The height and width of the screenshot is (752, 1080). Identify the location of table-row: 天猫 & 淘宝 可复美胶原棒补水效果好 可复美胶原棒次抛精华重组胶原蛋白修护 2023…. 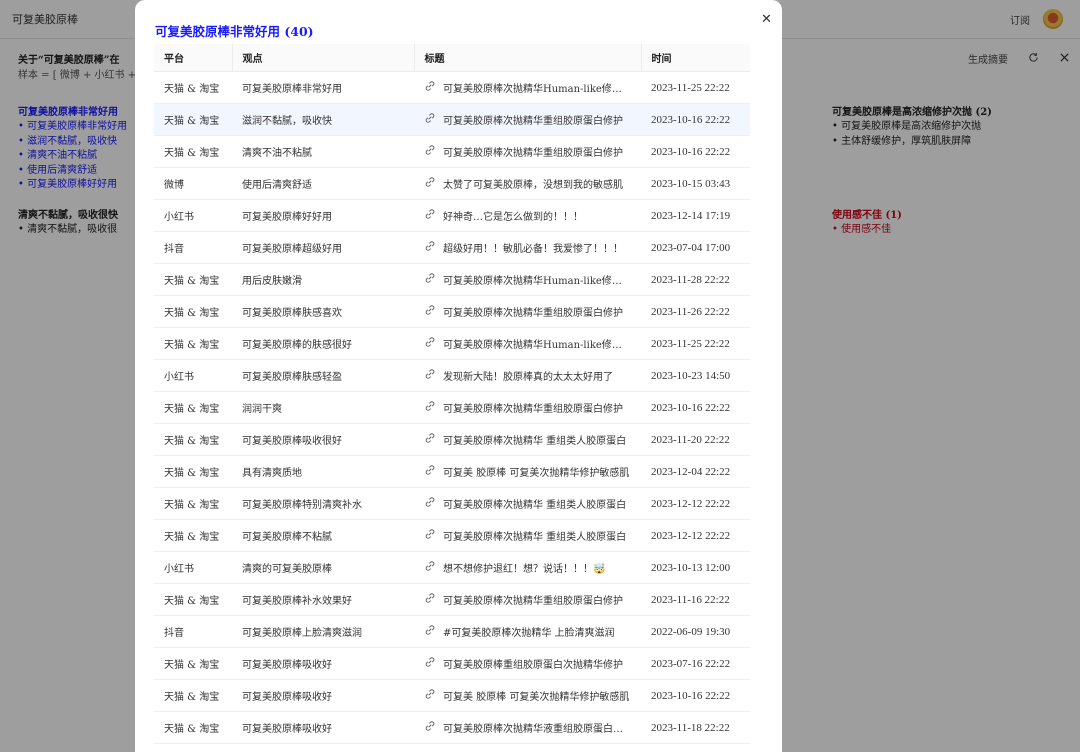
(452, 599).